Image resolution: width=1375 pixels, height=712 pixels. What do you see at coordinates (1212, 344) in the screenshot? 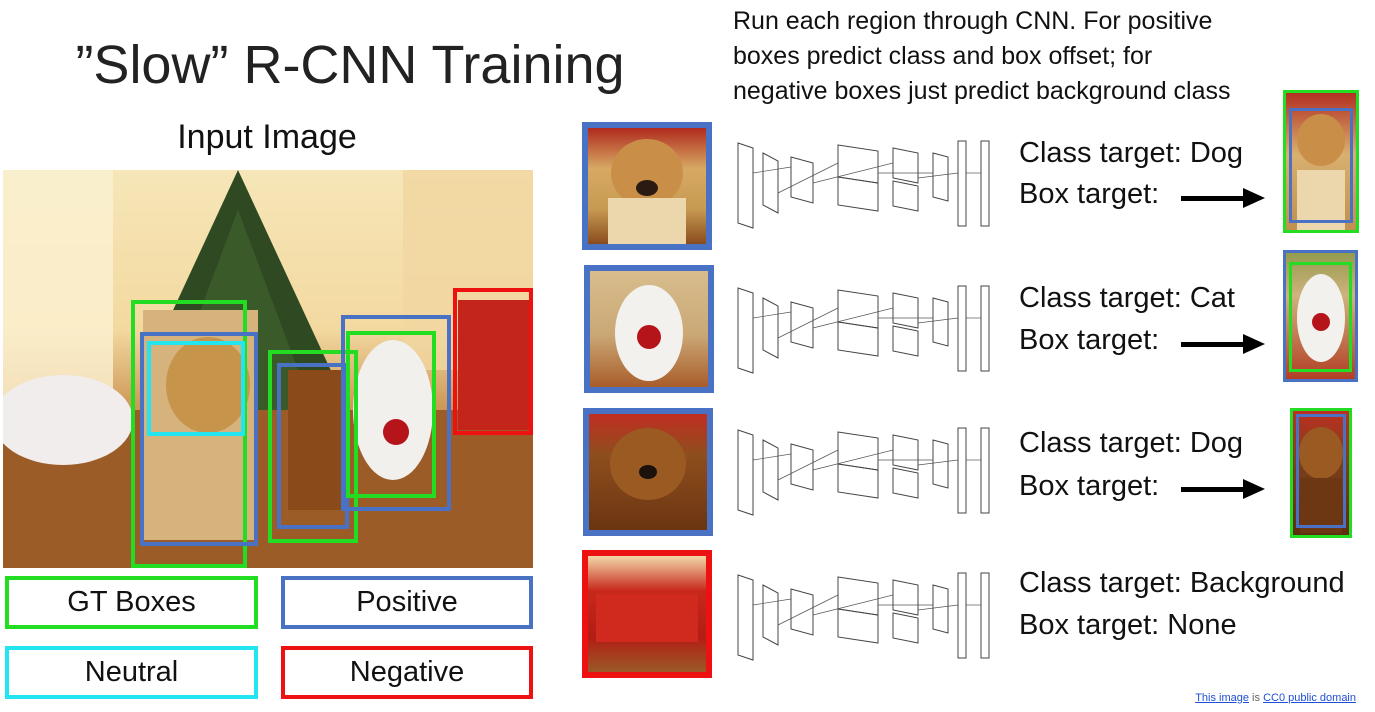
I see `row2-box-arrow` at bounding box center [1212, 344].